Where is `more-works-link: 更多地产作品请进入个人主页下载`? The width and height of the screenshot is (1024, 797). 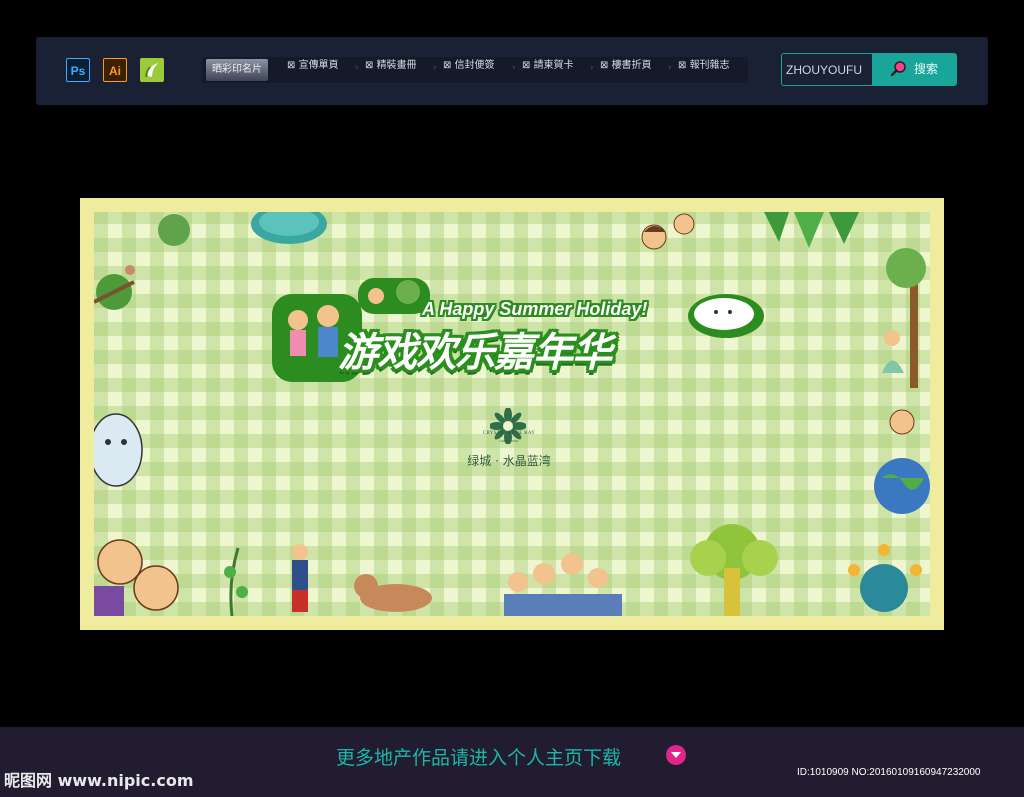 more-works-link: 更多地产作品请进入个人主页下载 is located at coordinates (478, 756).